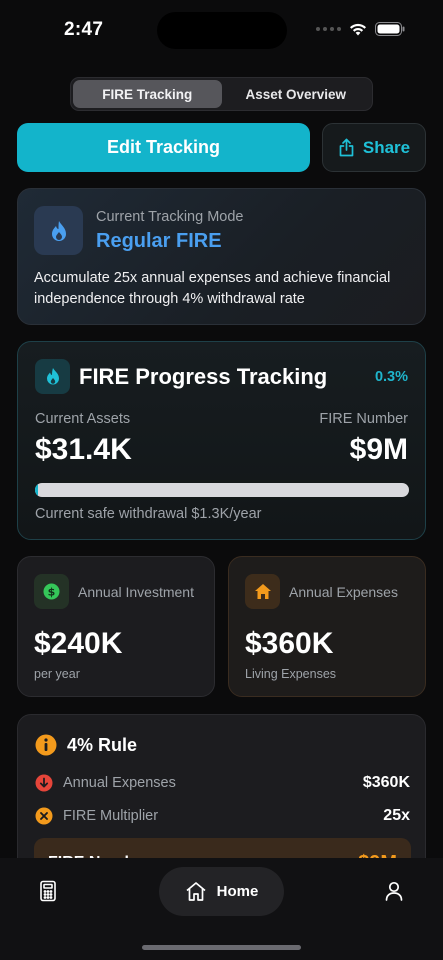 The image size is (443, 960). I want to click on dollar-icon: $, so click(51, 591).